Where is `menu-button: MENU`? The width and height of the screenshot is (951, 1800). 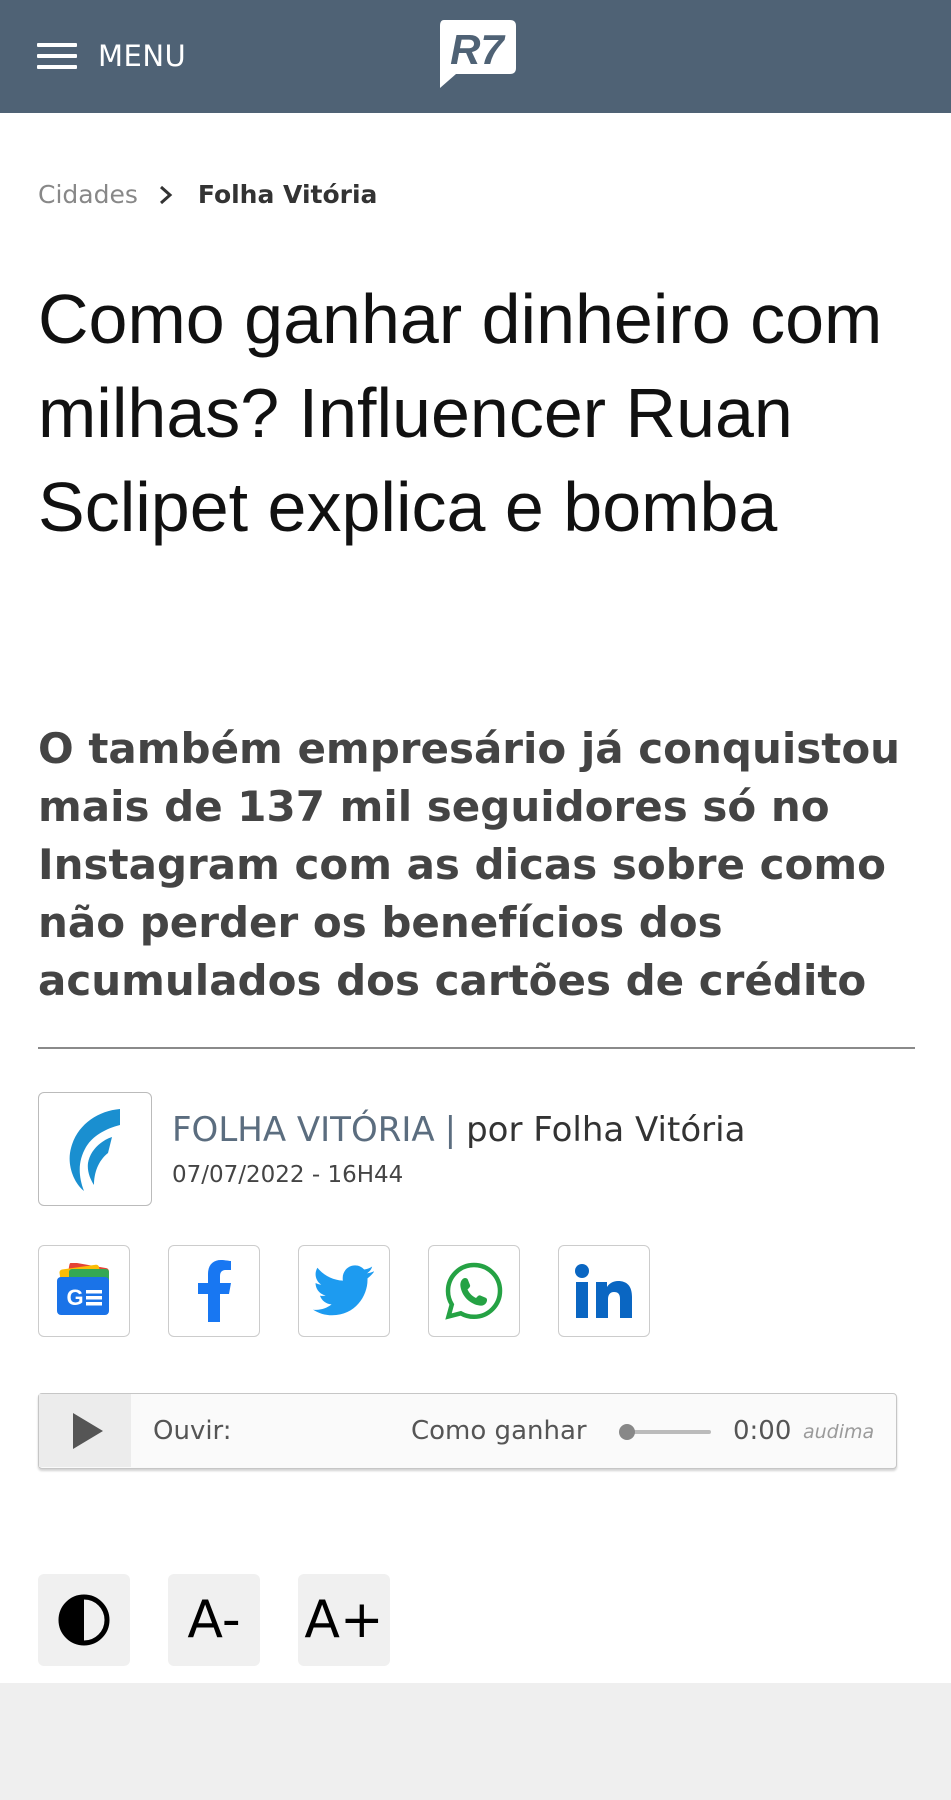 menu-button: MENU is located at coordinates (111, 56).